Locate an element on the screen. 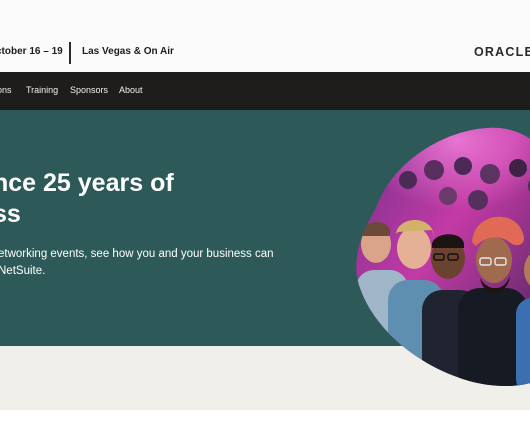  nav-item-training: Training is located at coordinates (42, 90).